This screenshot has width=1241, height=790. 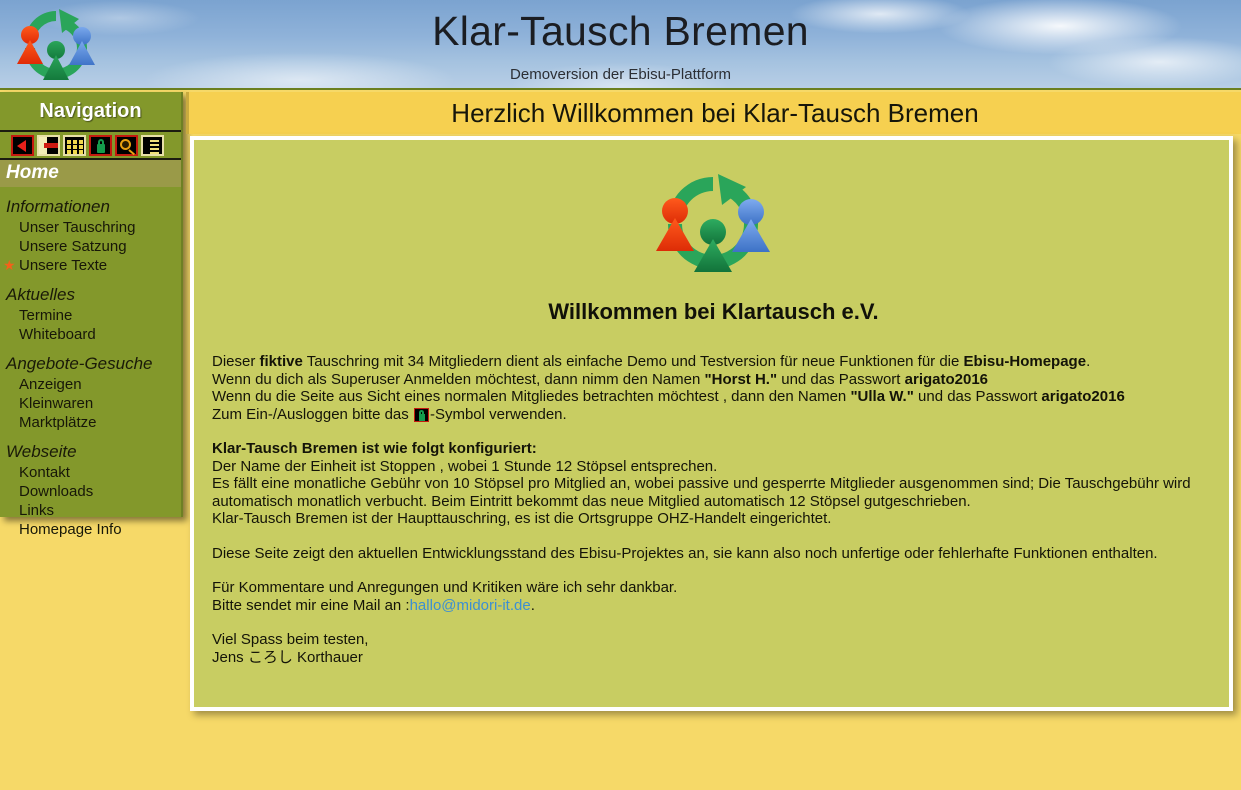 I want to click on text-run: -Symbol verwenden., so click(x=498, y=414).